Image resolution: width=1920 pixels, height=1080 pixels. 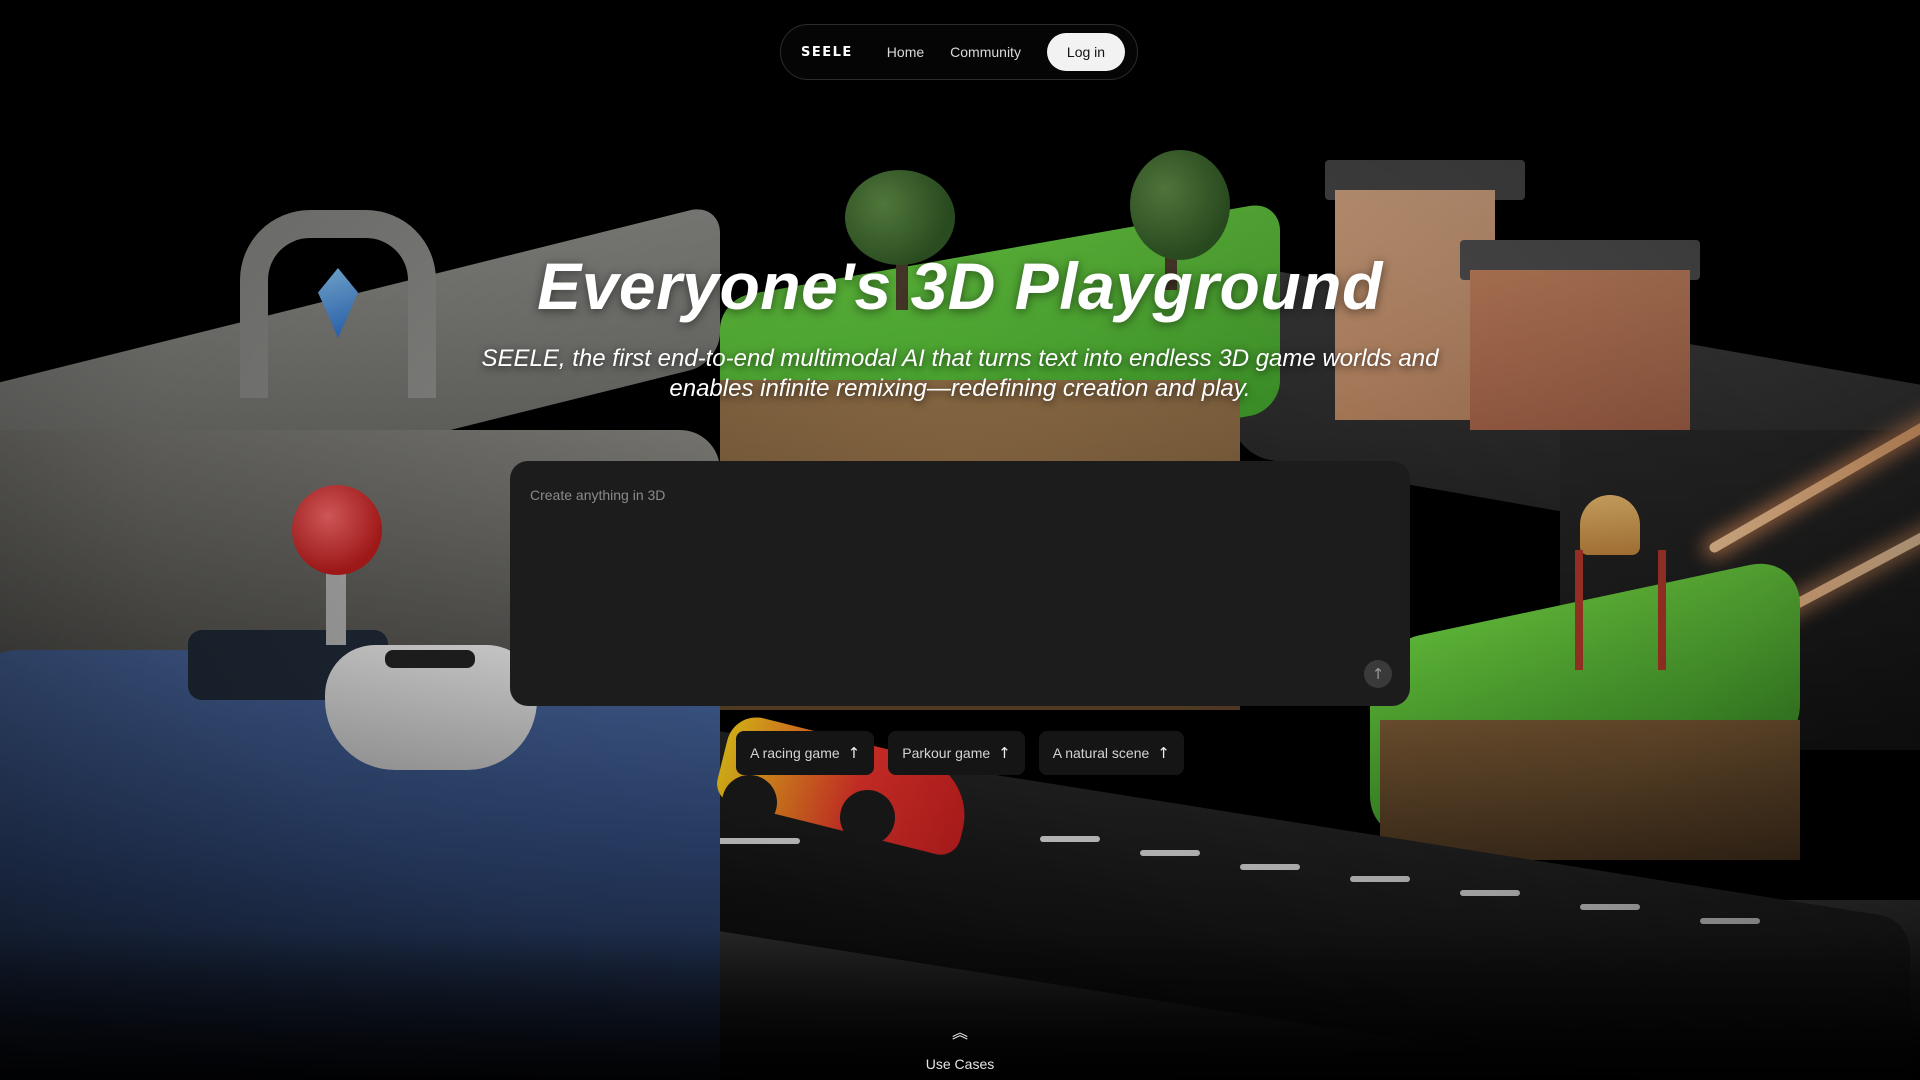 What do you see at coordinates (1101, 753) in the screenshot?
I see `chip-label: A natural scene` at bounding box center [1101, 753].